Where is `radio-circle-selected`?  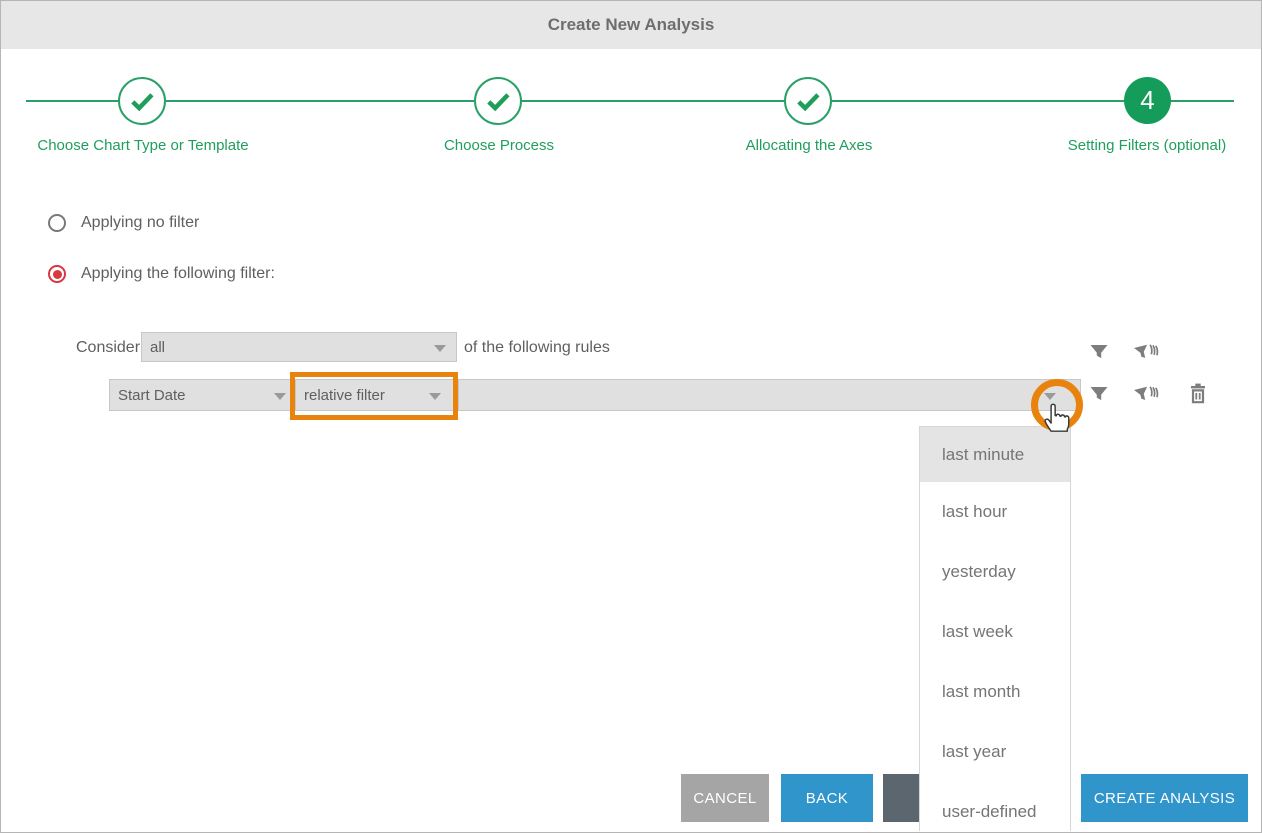 radio-circle-selected is located at coordinates (57, 274).